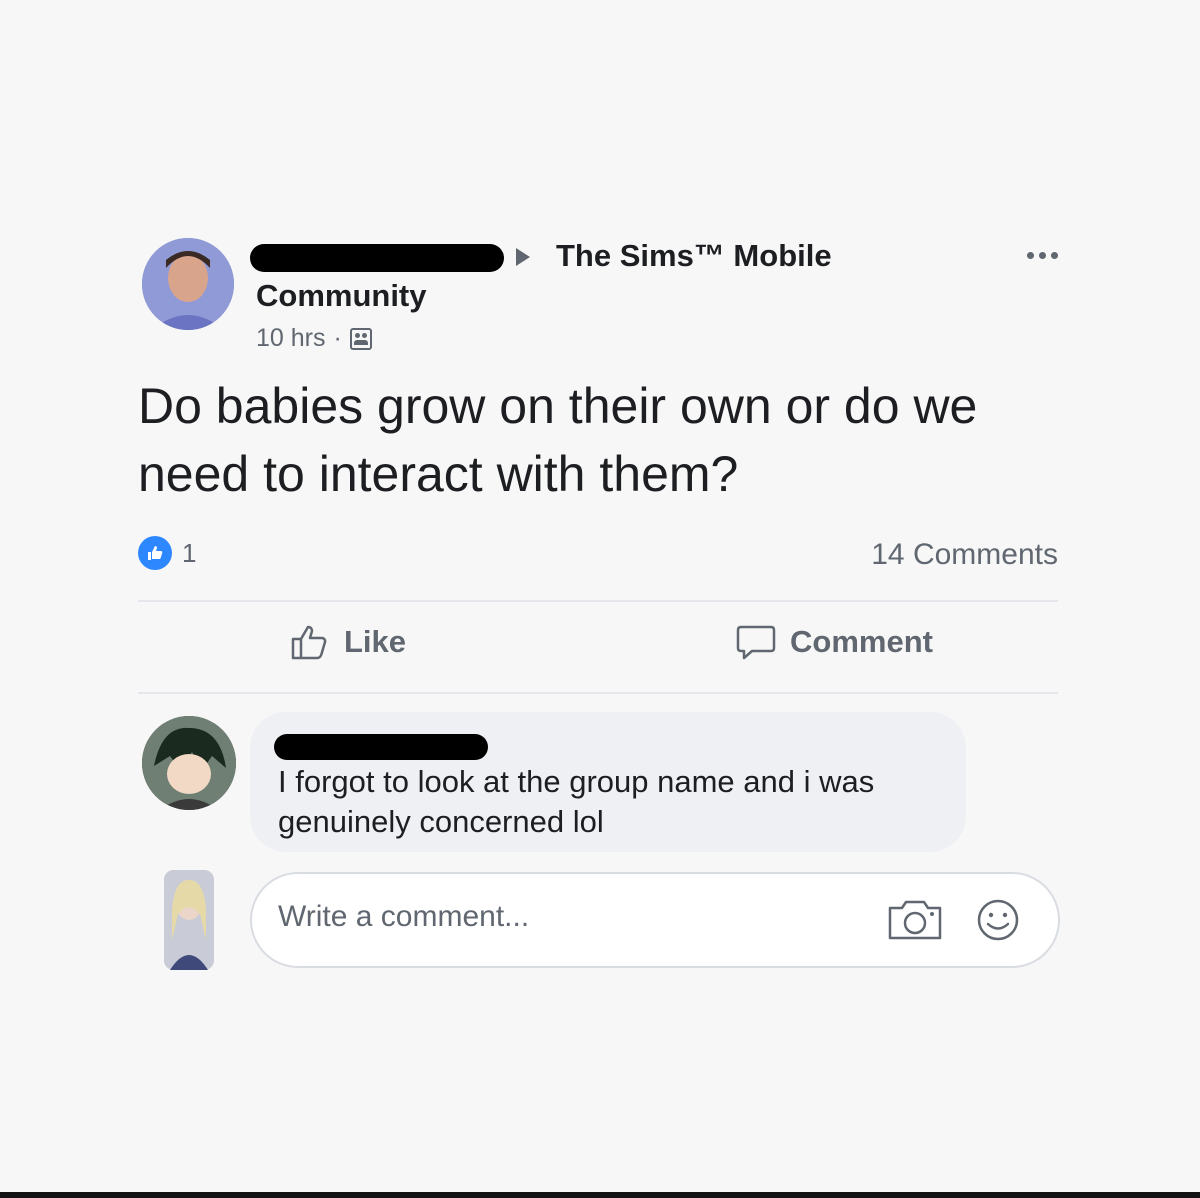  I want to click on current-user-avatar, so click(189, 920).